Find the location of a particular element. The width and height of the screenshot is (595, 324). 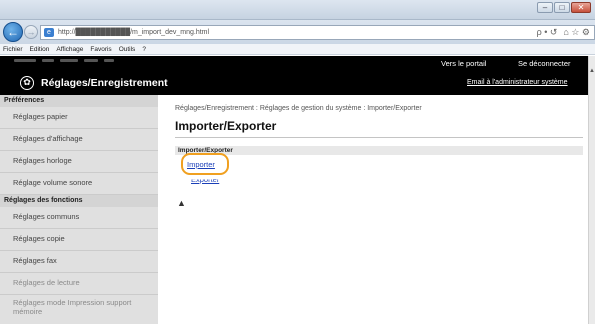

close-icon: ✕ is located at coordinates (581, 7).